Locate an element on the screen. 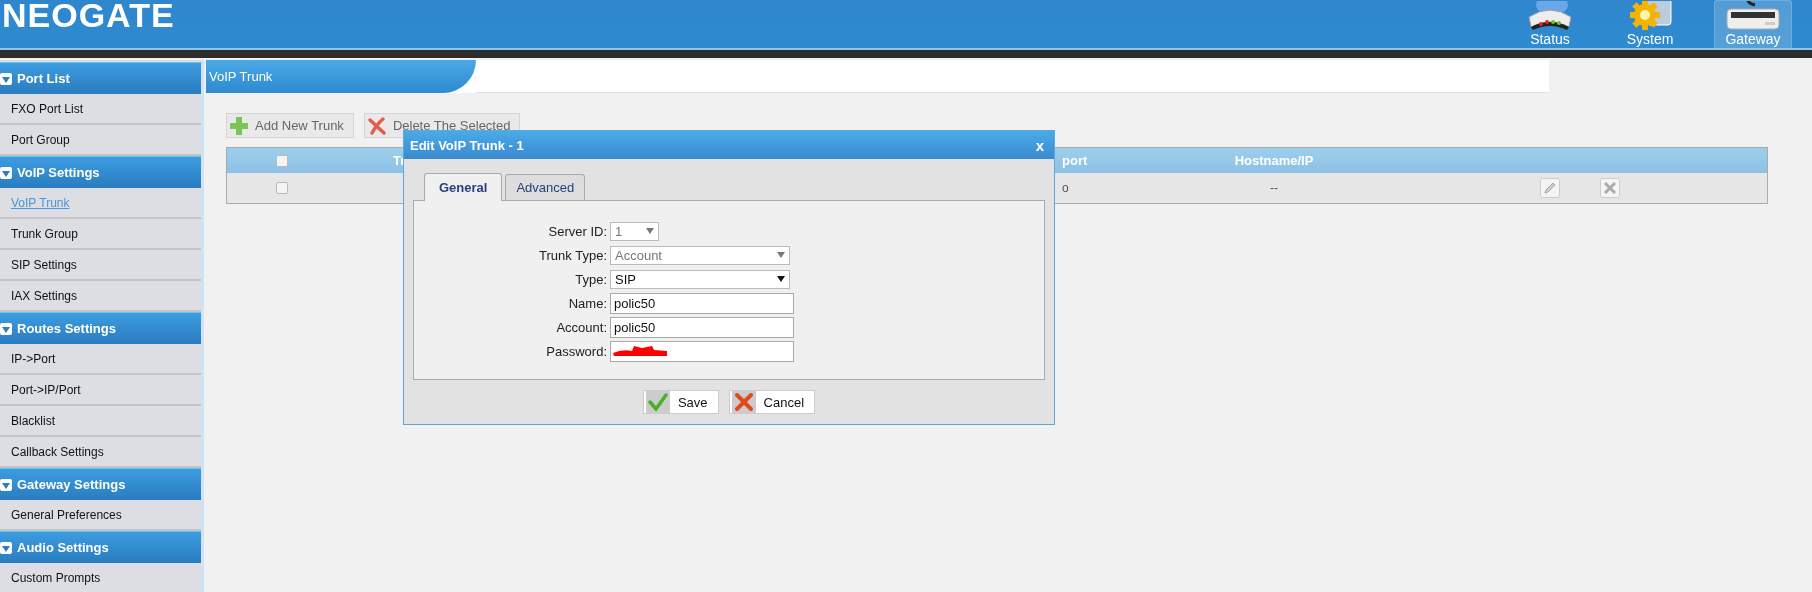 This screenshot has width=1812, height=592. delete-icon is located at coordinates (1610, 188).